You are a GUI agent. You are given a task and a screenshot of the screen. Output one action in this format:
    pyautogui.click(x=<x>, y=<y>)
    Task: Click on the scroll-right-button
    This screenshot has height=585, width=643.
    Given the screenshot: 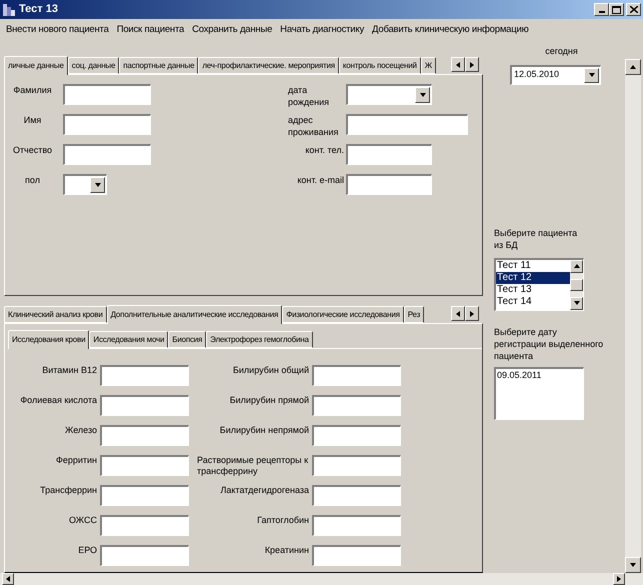 What is the action you would take?
    pyautogui.click(x=619, y=579)
    